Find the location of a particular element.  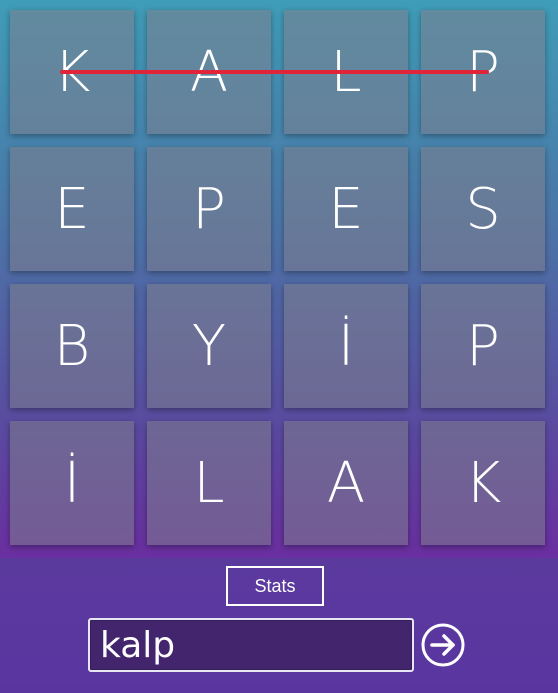

word-input is located at coordinates (251, 645).